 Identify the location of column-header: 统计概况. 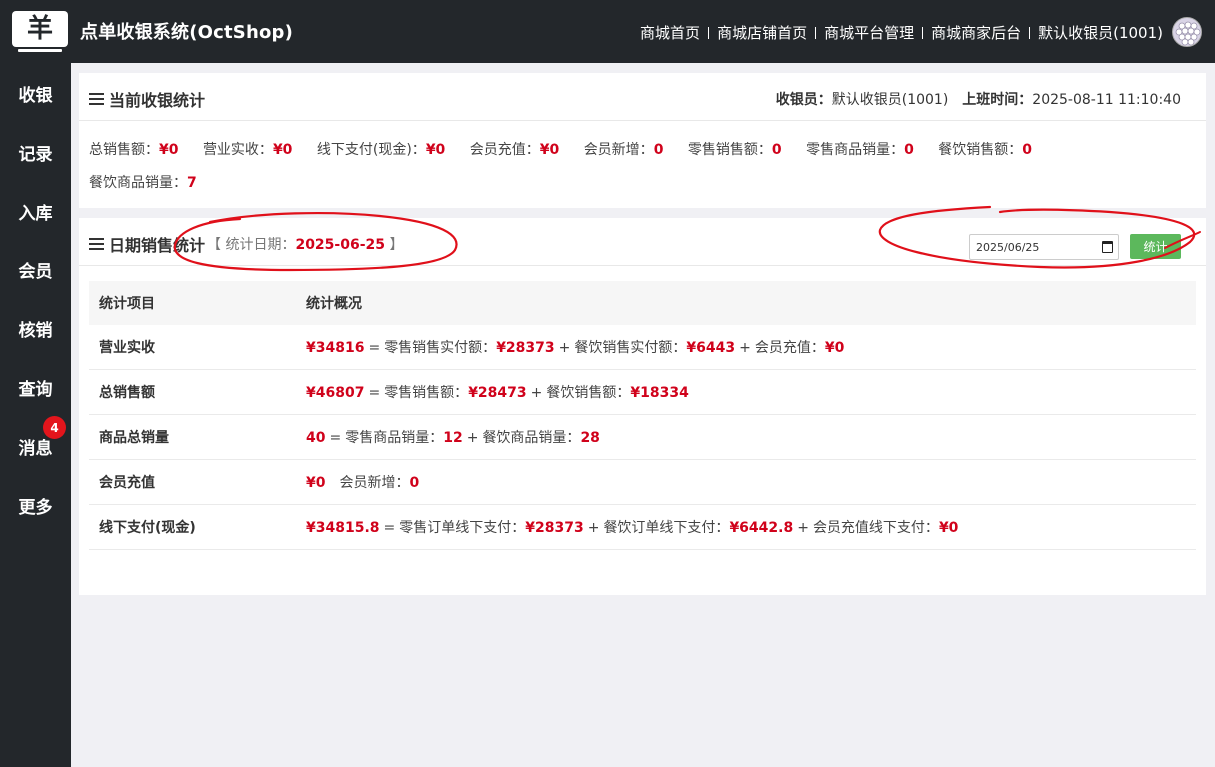
(334, 304).